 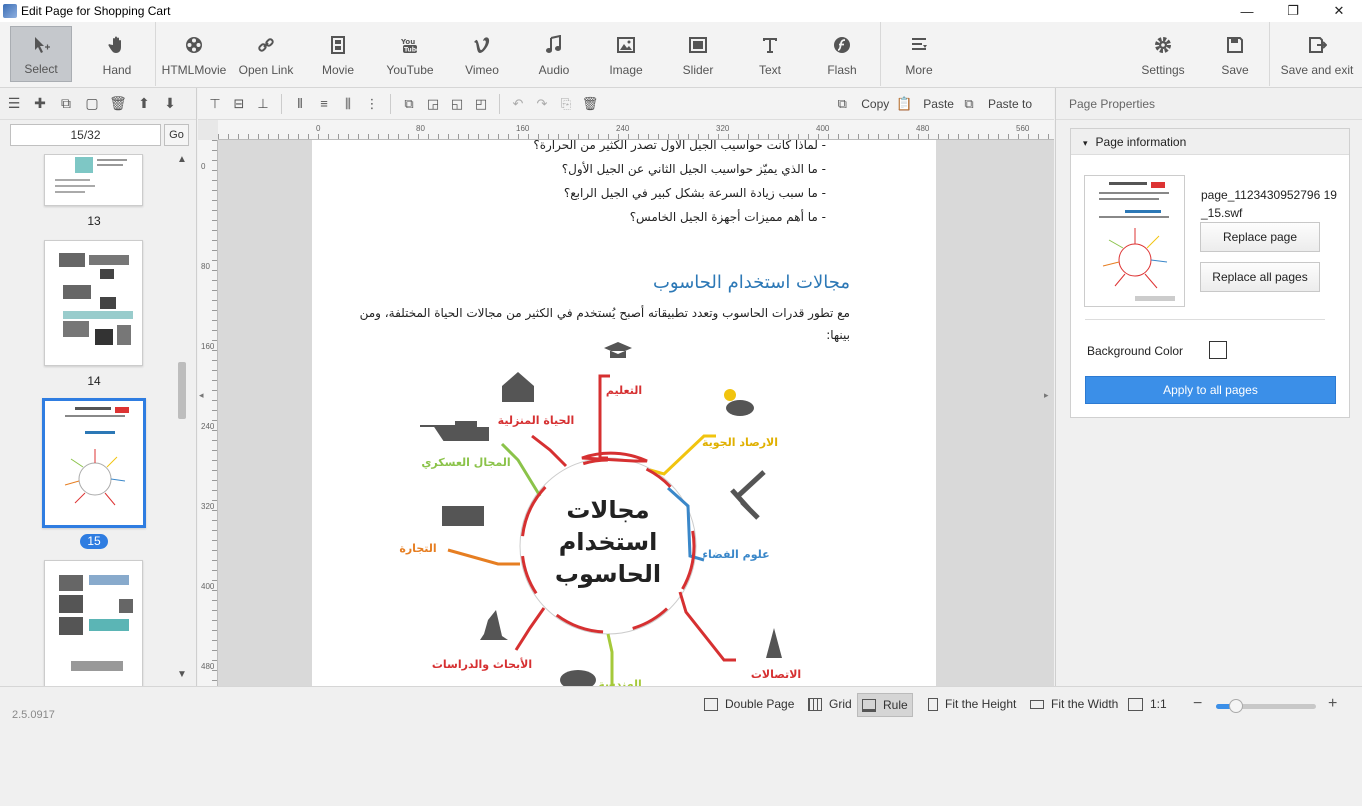 I want to click on paste-to-button: Paste to, so click(x=1010, y=104).